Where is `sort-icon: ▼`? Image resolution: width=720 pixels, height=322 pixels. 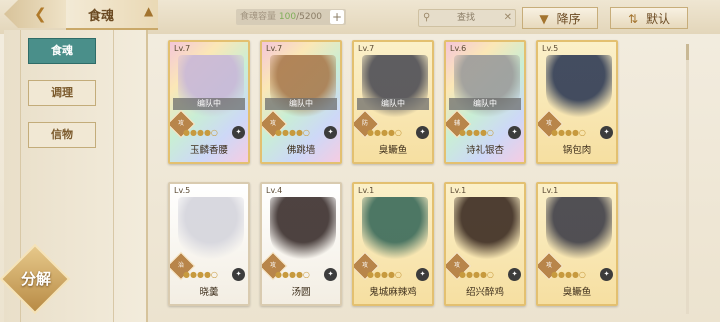 sort-icon: ▼ is located at coordinates (544, 19).